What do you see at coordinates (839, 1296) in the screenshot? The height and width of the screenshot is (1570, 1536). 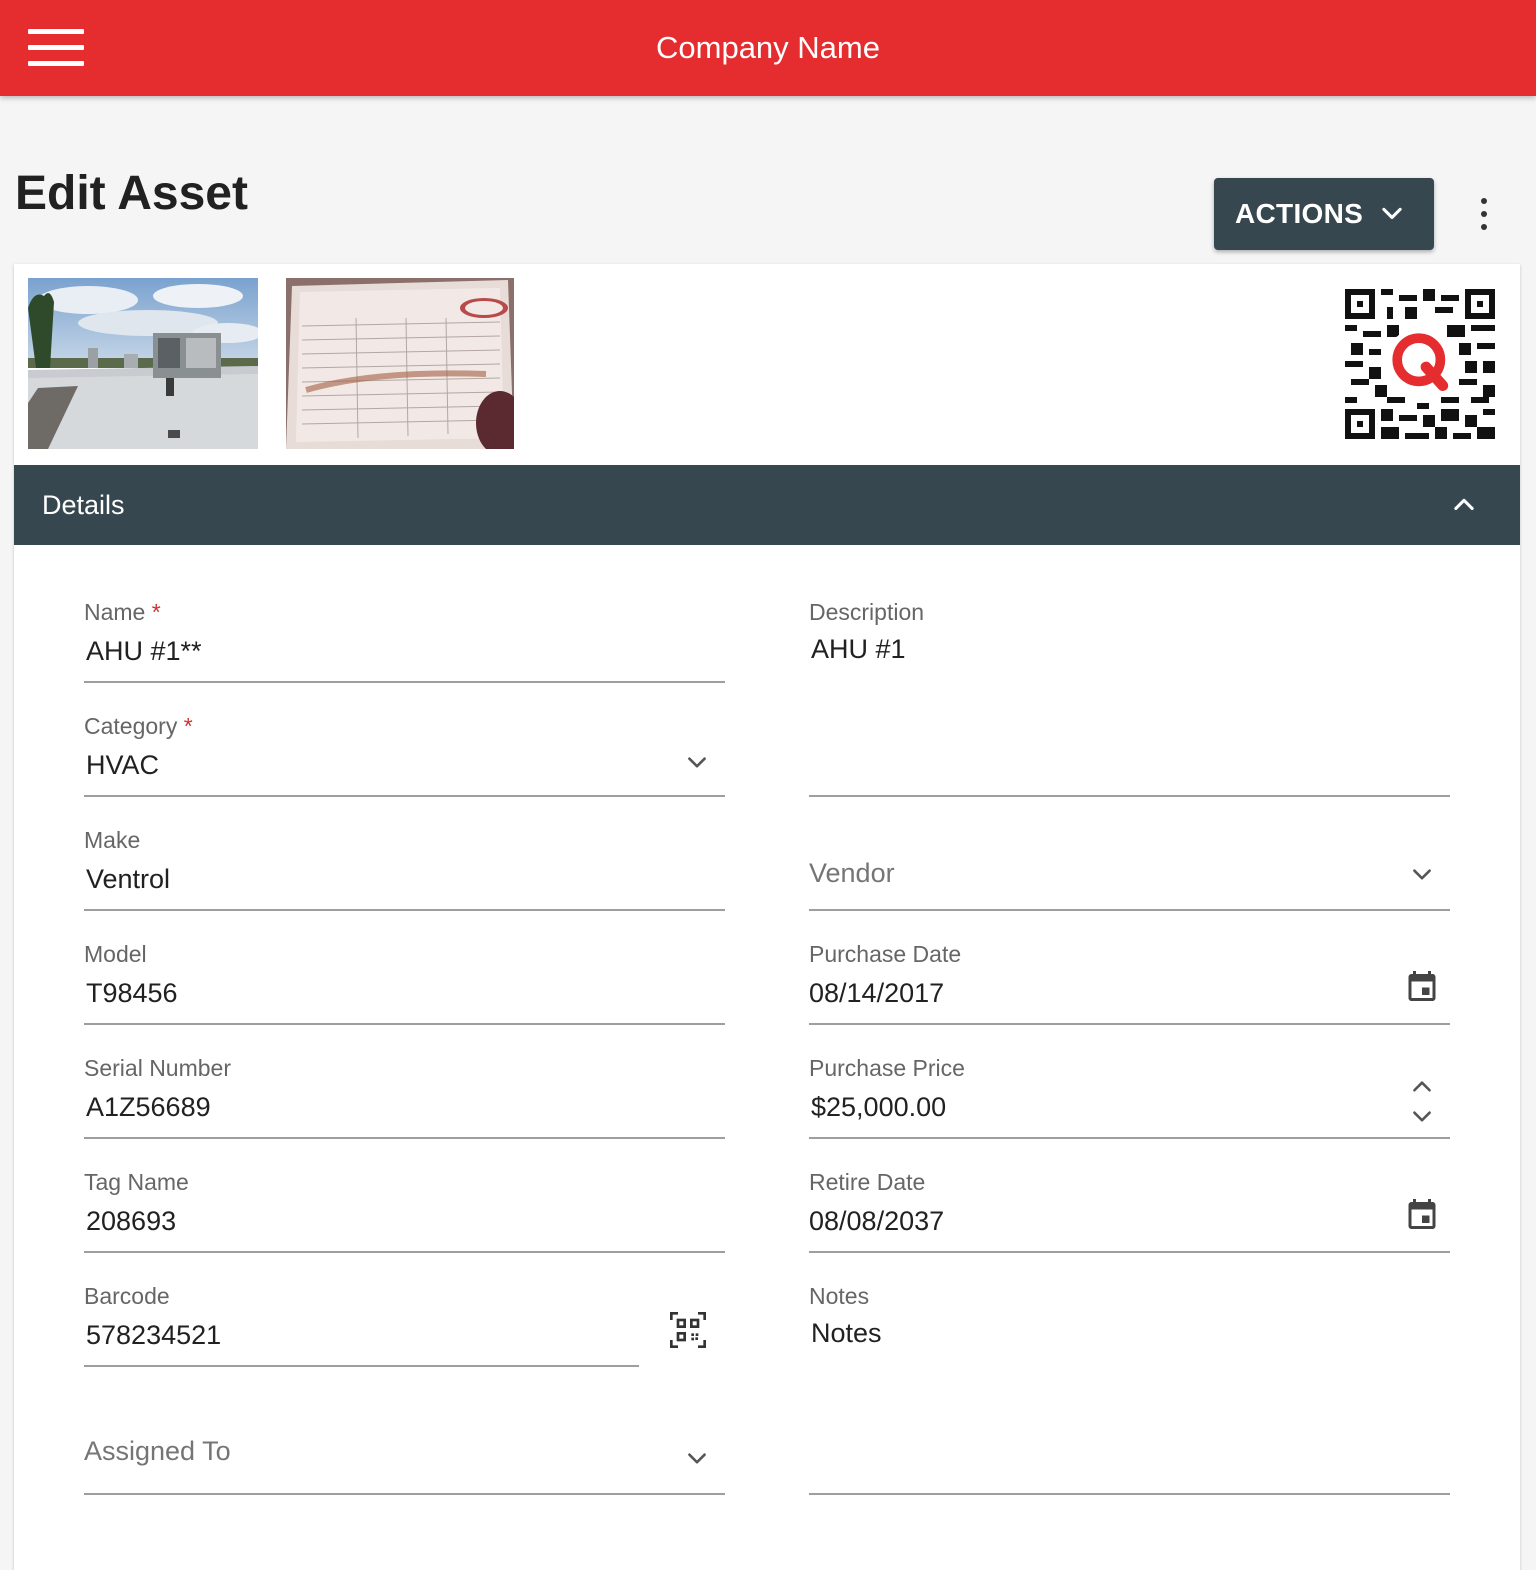 I see `notes-label: Notes` at bounding box center [839, 1296].